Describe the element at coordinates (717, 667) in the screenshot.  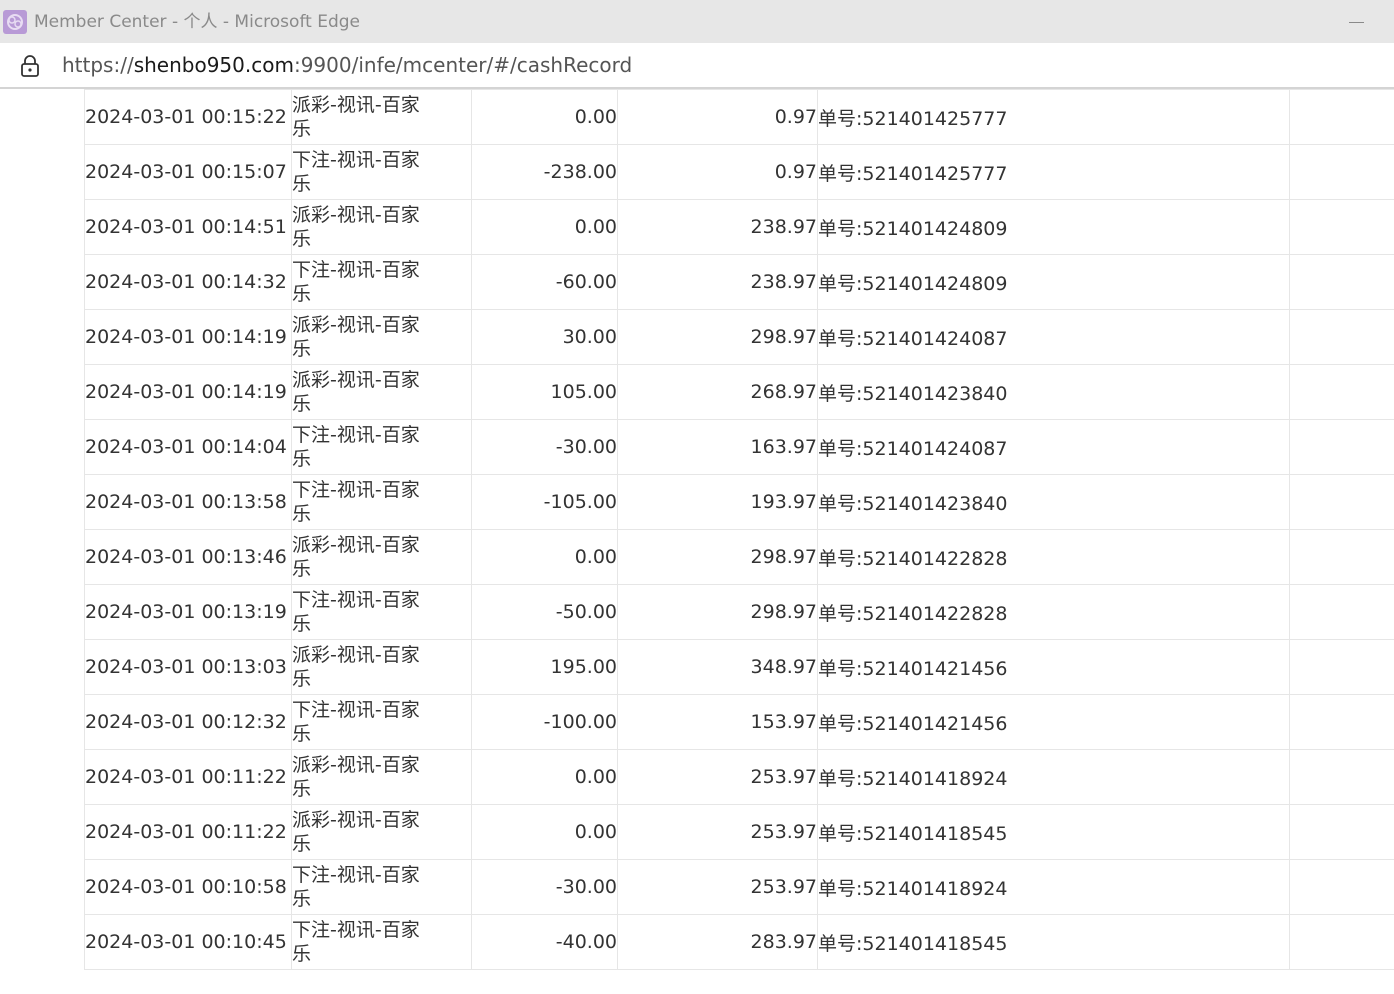
I see `balance-cell: 348.97` at that location.